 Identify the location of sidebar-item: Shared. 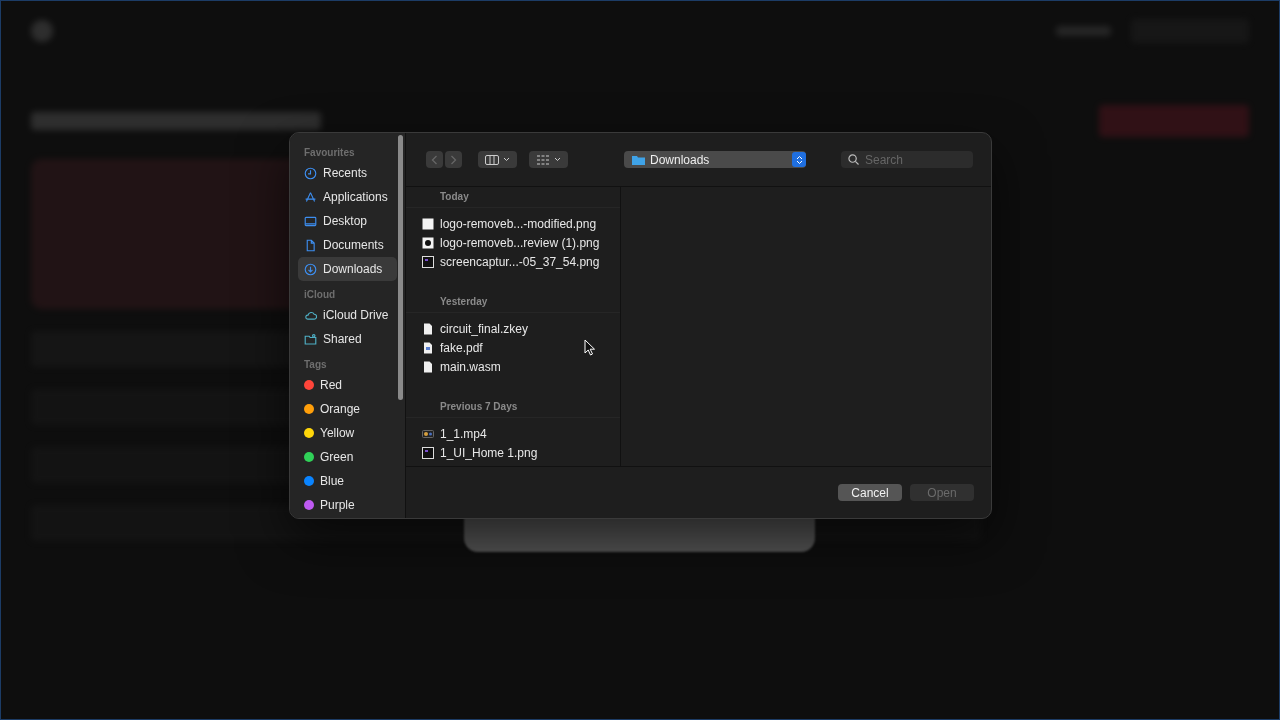
(347, 339).